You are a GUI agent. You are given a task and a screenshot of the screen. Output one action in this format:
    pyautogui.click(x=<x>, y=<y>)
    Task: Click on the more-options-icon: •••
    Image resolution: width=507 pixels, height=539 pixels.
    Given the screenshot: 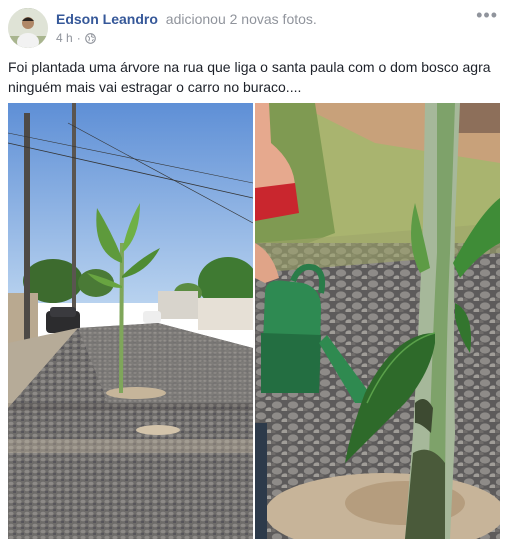 What is the action you would take?
    pyautogui.click(x=487, y=15)
    